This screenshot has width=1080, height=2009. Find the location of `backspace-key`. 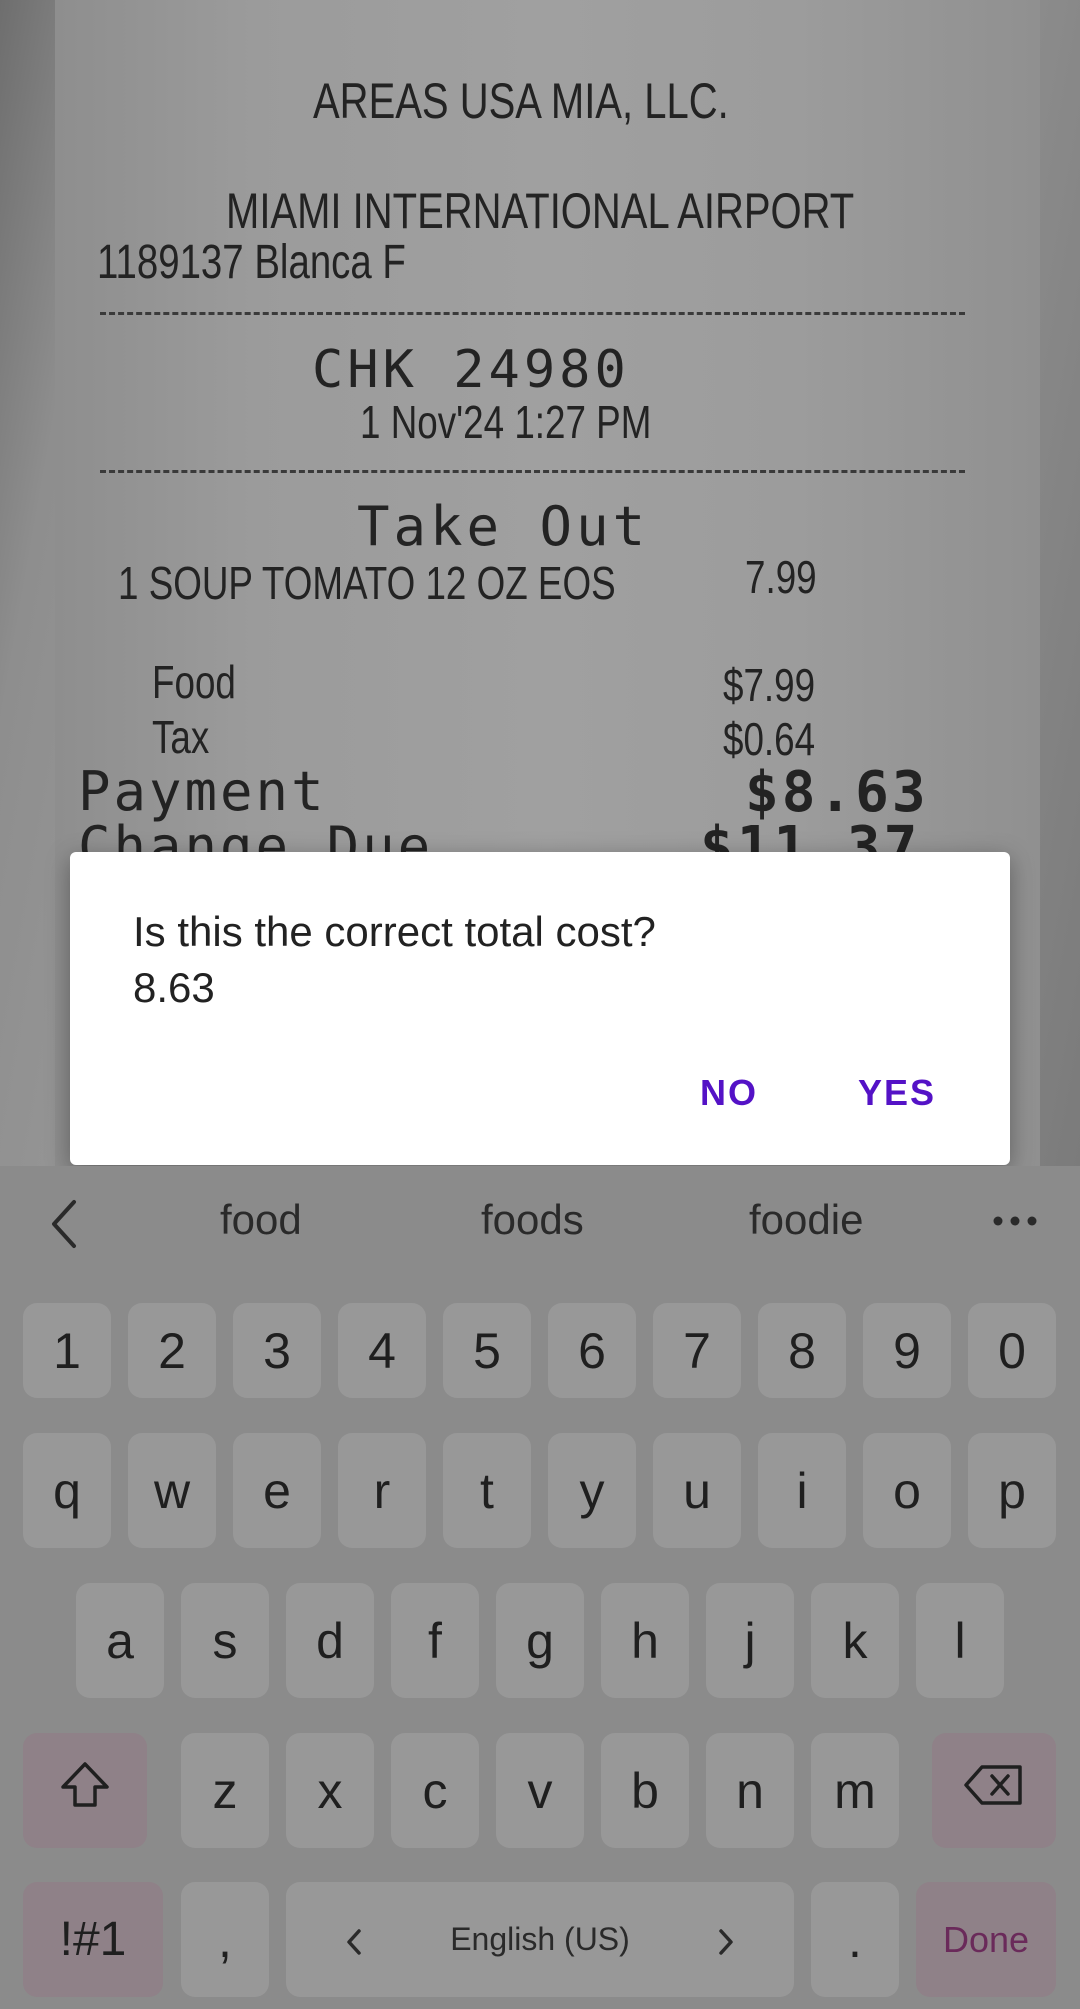

backspace-key is located at coordinates (994, 1790).